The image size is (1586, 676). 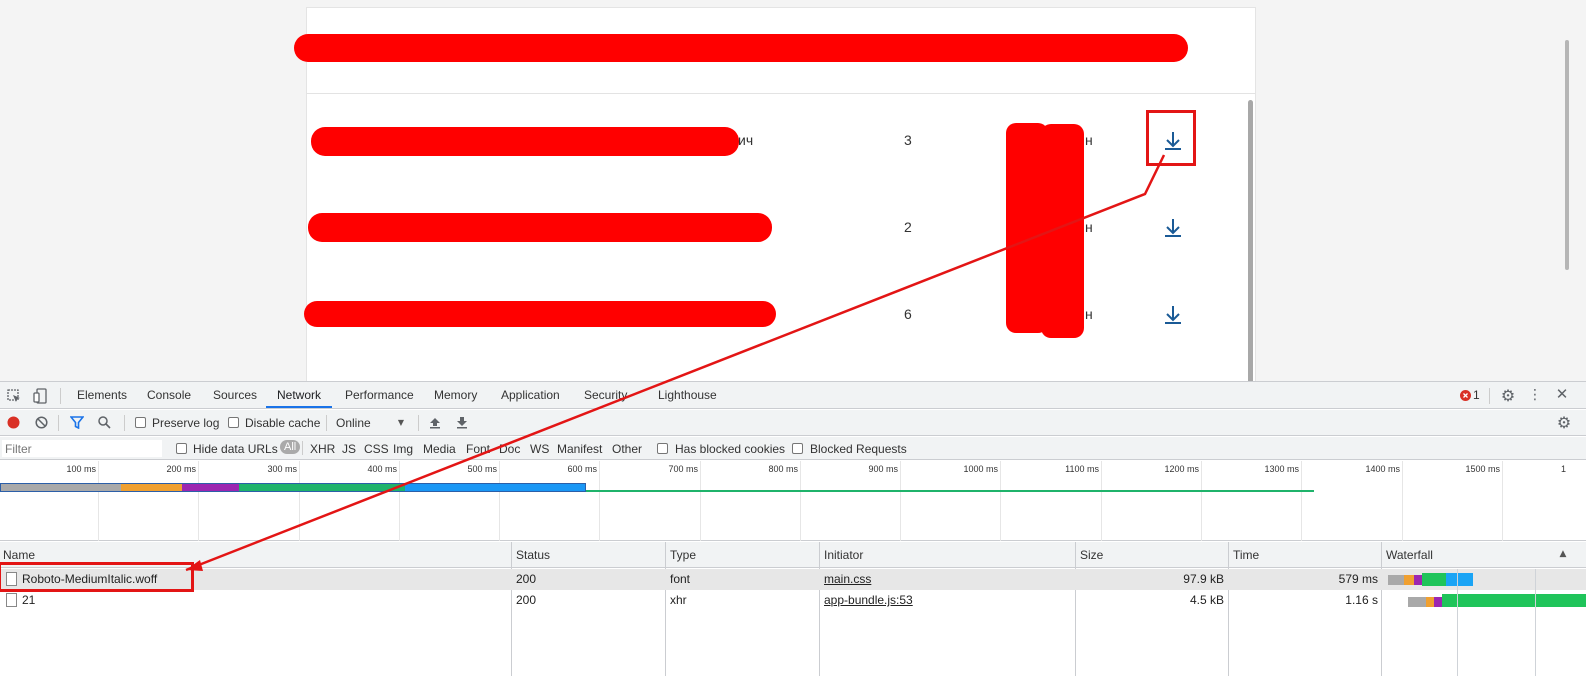 What do you see at coordinates (102, 395) in the screenshot?
I see `tab-elements: Elements` at bounding box center [102, 395].